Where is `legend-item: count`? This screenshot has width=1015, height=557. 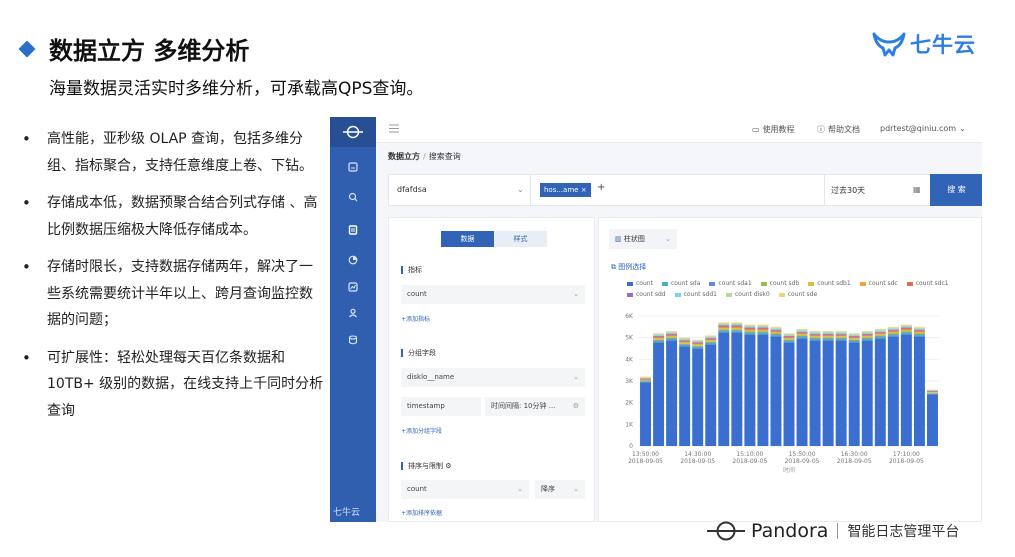
legend-item: count is located at coordinates (640, 283).